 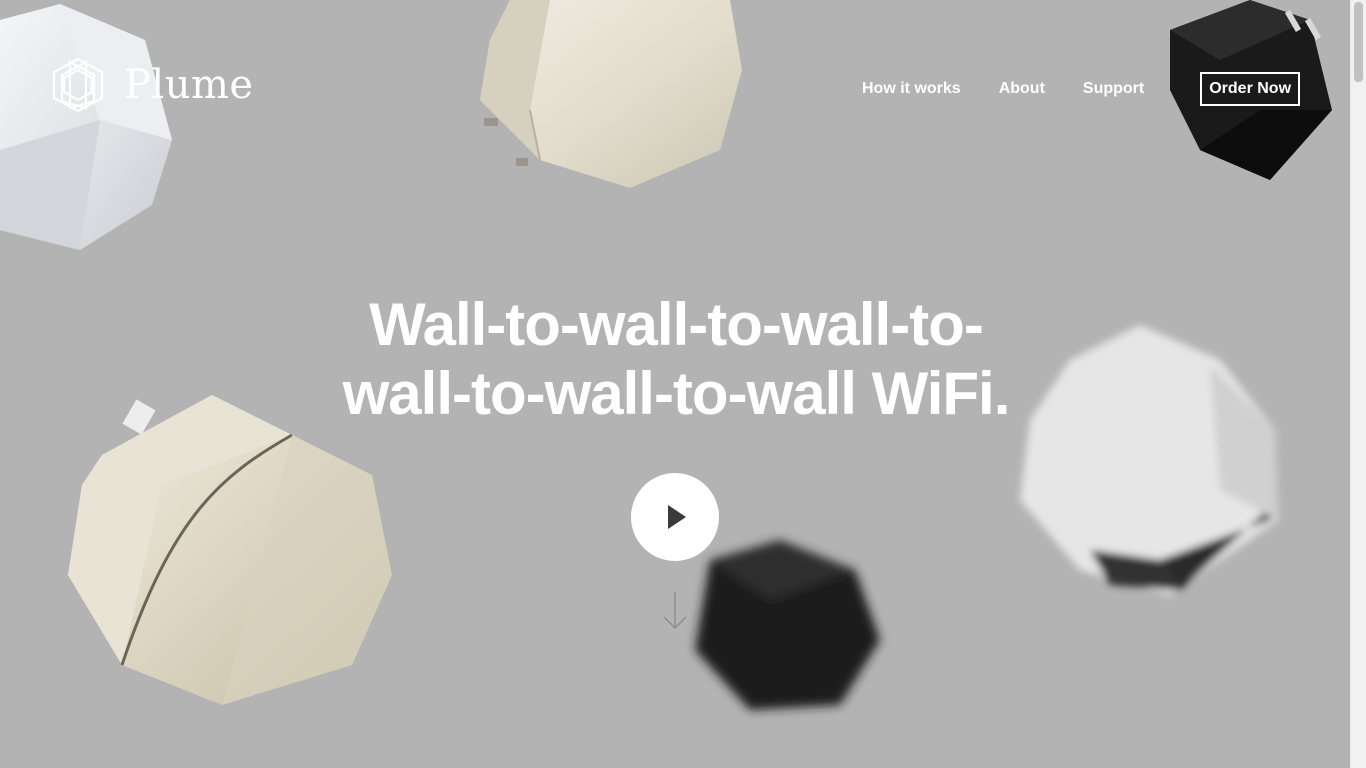 I want to click on arrow-down-icon, so click(x=675, y=611).